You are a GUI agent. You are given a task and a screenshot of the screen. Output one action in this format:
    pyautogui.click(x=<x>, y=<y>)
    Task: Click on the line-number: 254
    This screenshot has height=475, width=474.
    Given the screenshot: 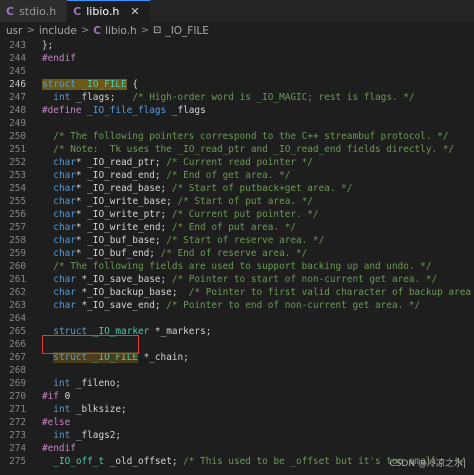 What is the action you would take?
    pyautogui.click(x=17, y=188)
    